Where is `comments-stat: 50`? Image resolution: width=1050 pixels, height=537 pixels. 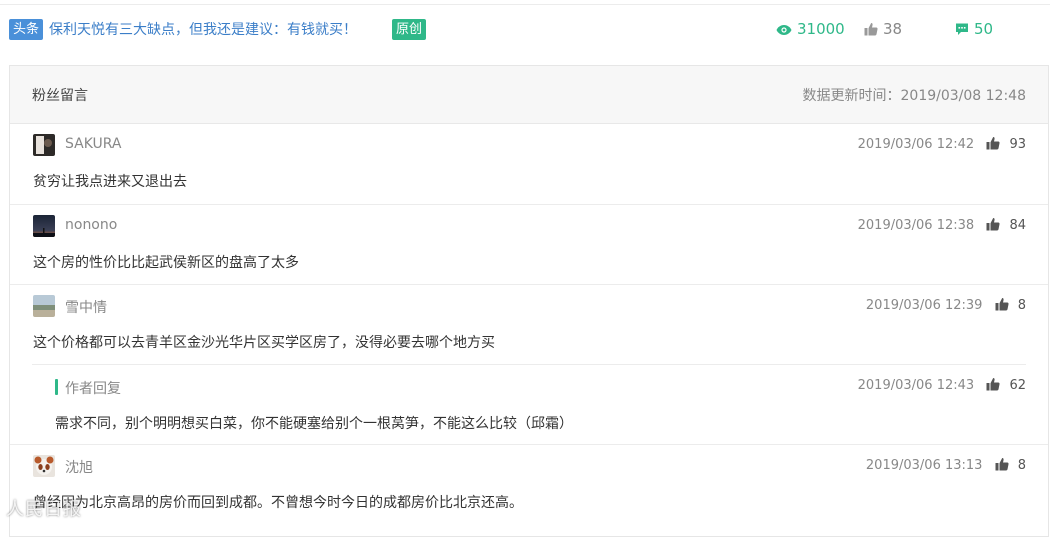
comments-stat: 50 is located at coordinates (974, 29).